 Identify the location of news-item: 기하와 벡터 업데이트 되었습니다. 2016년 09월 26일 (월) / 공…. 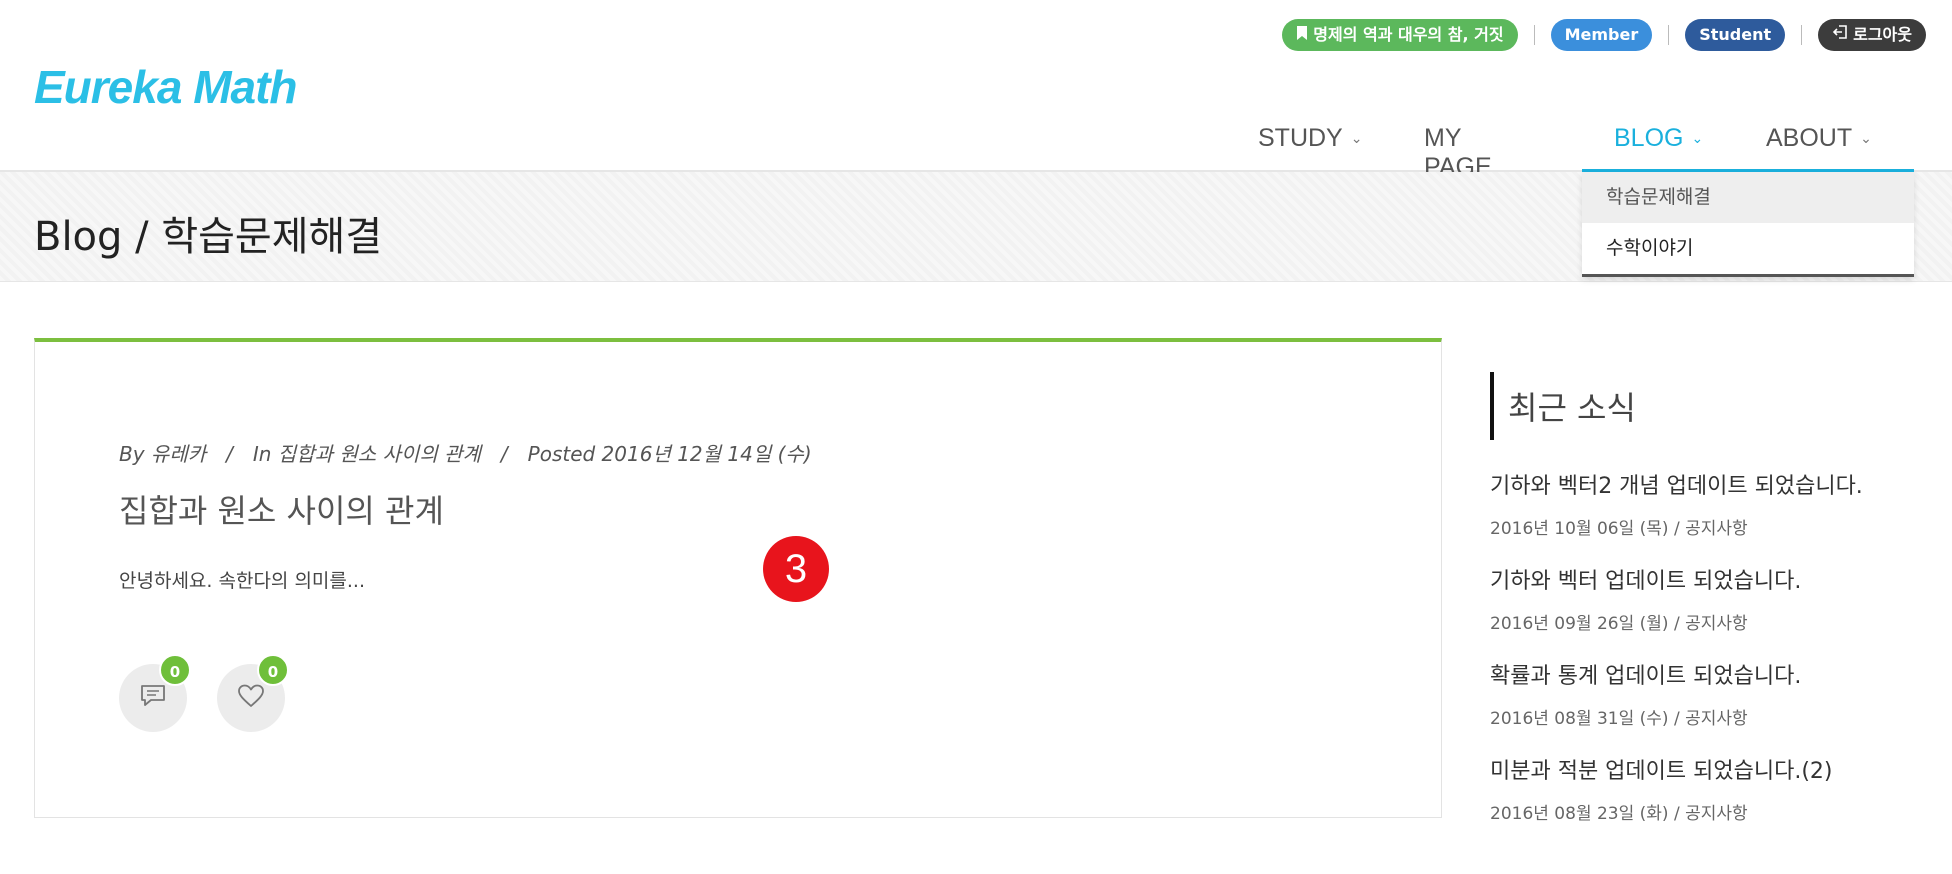
(1710, 600).